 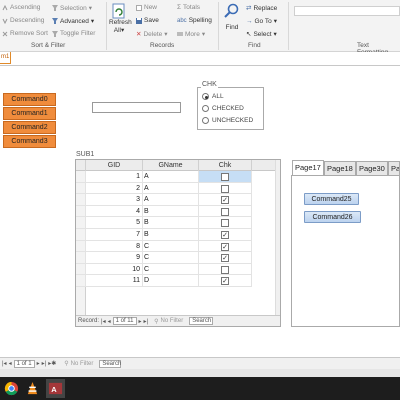 I want to click on table-row: 8 C ✓, so click(x=178, y=246).